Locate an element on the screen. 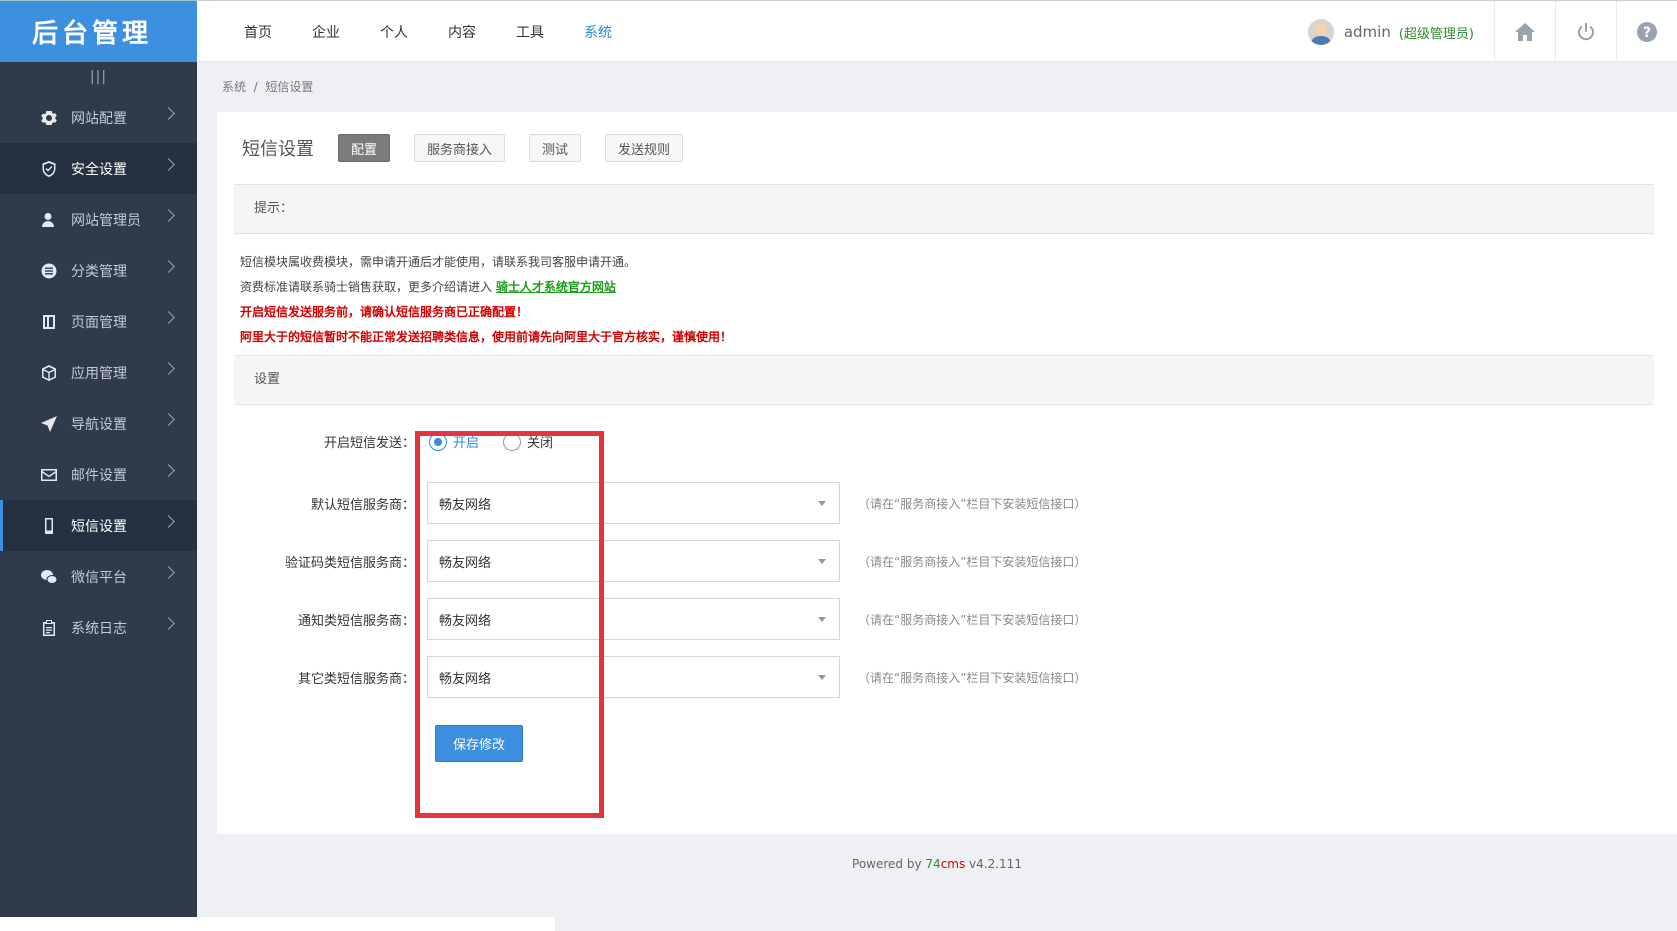  send-icon is located at coordinates (49, 424).